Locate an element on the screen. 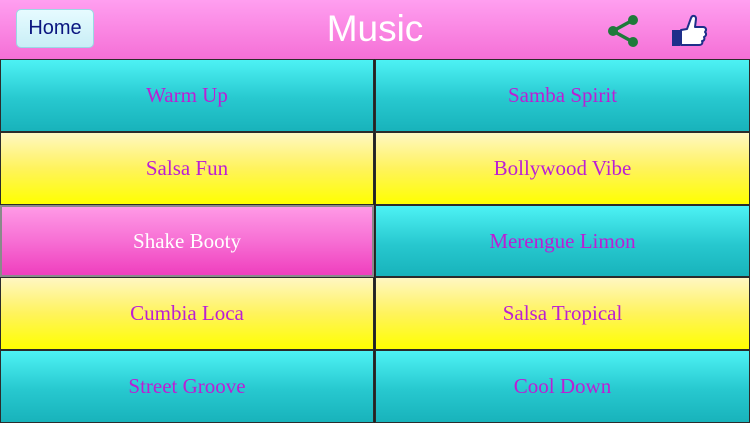 Image resolution: width=750 pixels, height=423 pixels. track-cool-down: Cool Down is located at coordinates (562, 386).